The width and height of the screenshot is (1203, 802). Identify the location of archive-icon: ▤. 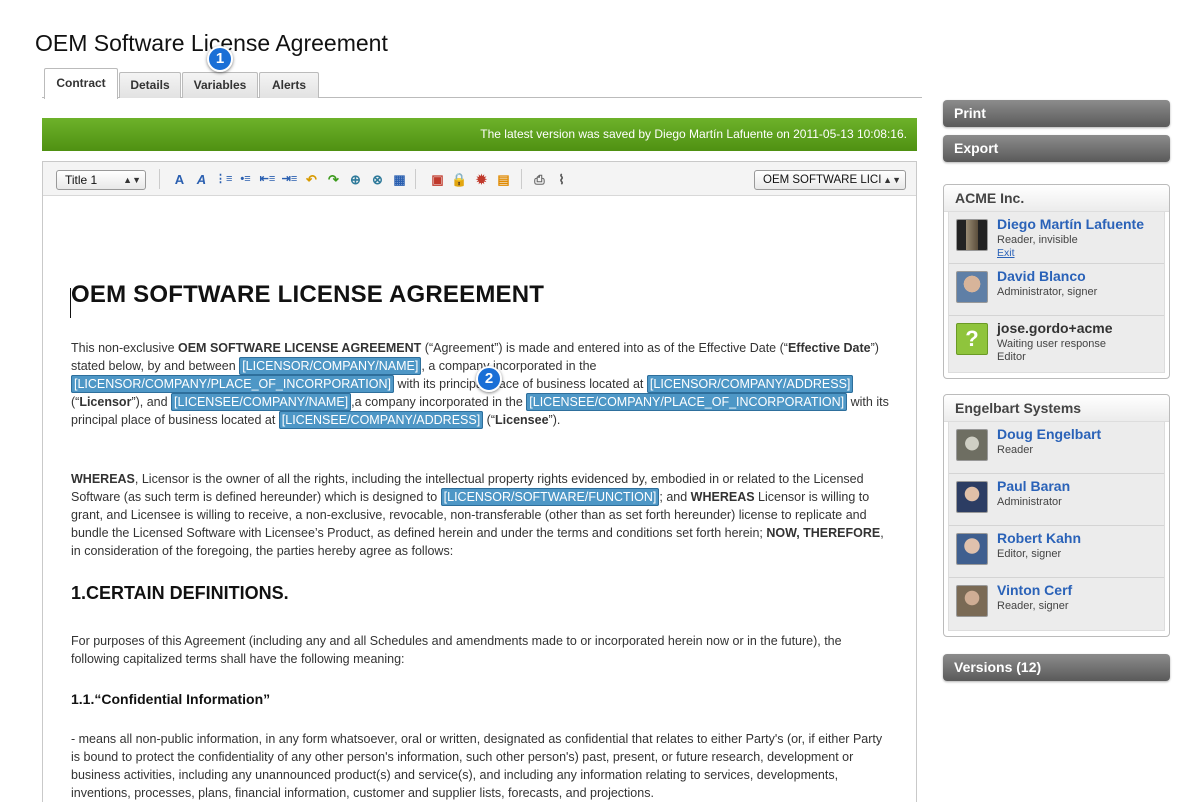
(503, 179).